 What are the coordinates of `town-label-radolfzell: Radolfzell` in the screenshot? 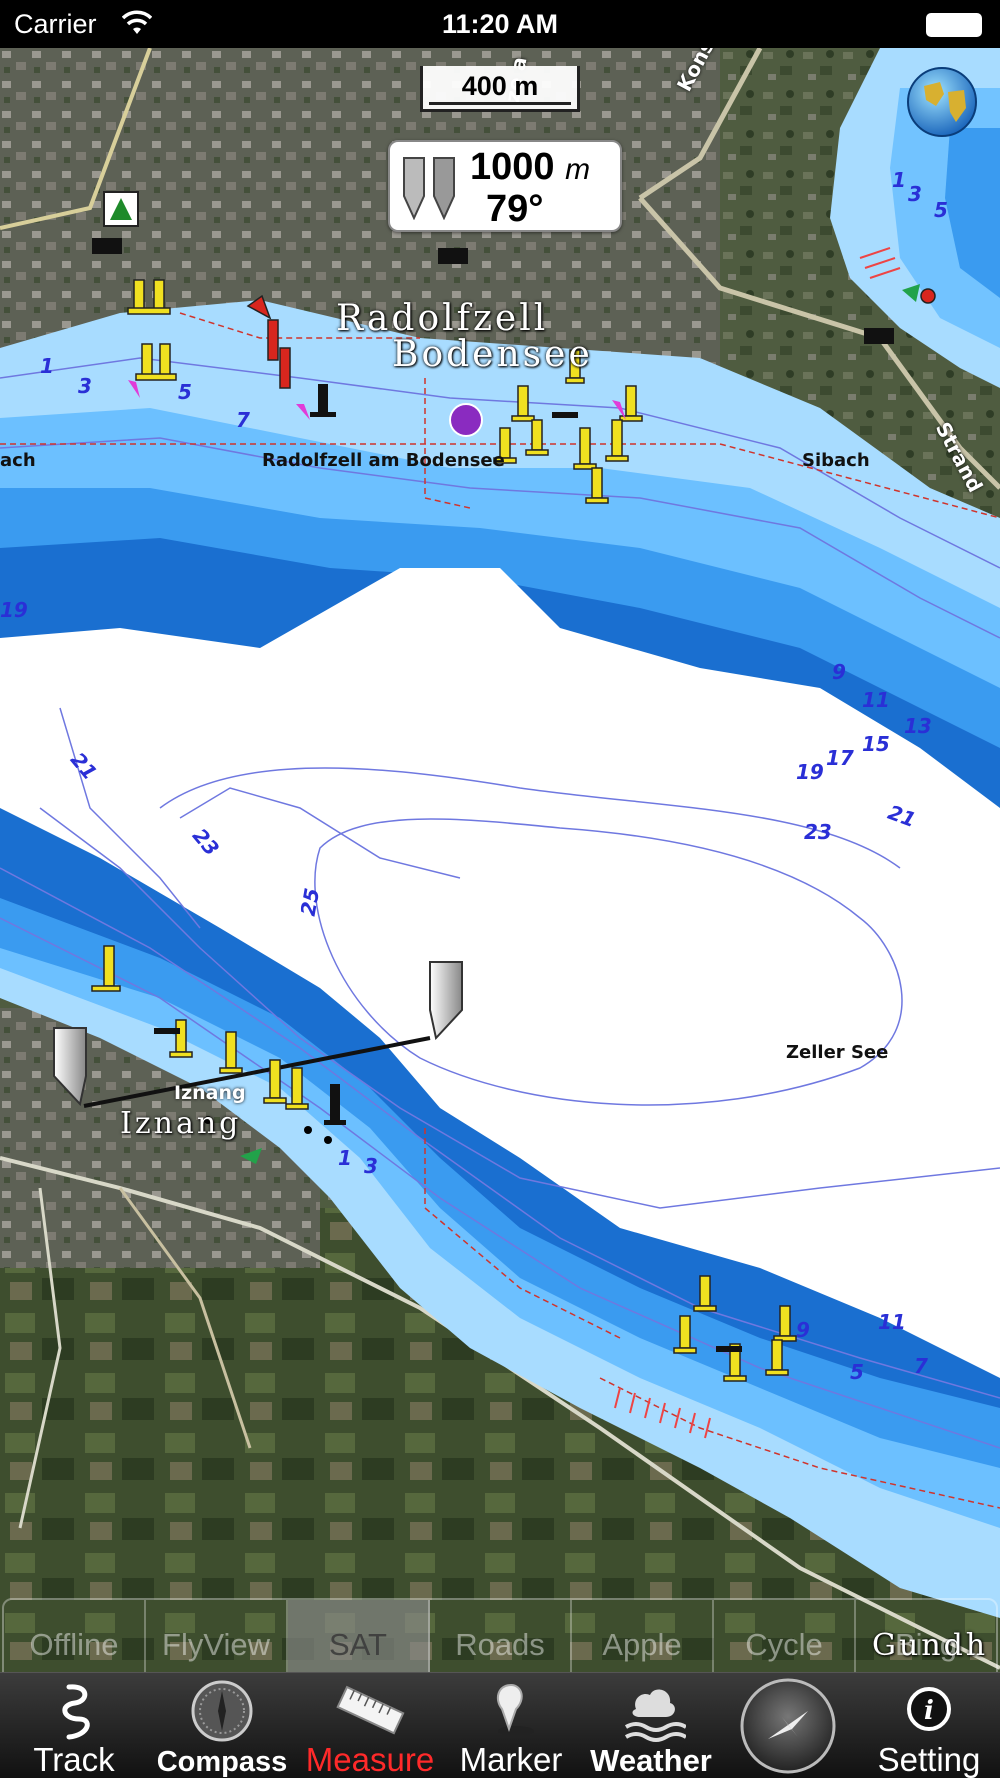 It's located at (442, 318).